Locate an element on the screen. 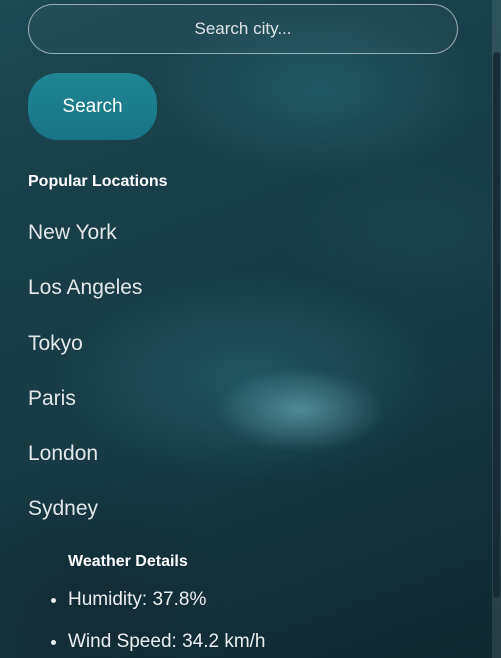 Image resolution: width=501 pixels, height=658 pixels. weather-details-list: Humidity: 37.8% Wind Speed: 34.2 km/h is located at coordinates (167, 623).